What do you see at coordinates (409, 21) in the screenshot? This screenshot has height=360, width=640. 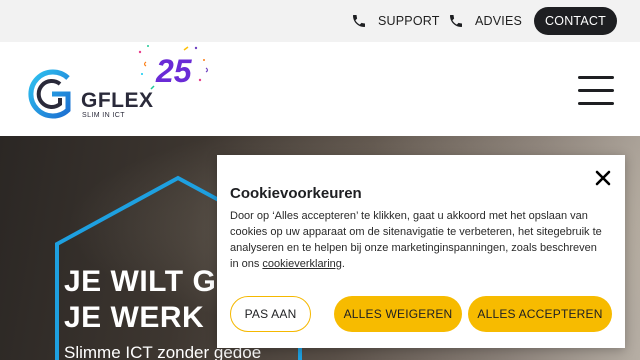 I see `support-label: SUPPORT` at bounding box center [409, 21].